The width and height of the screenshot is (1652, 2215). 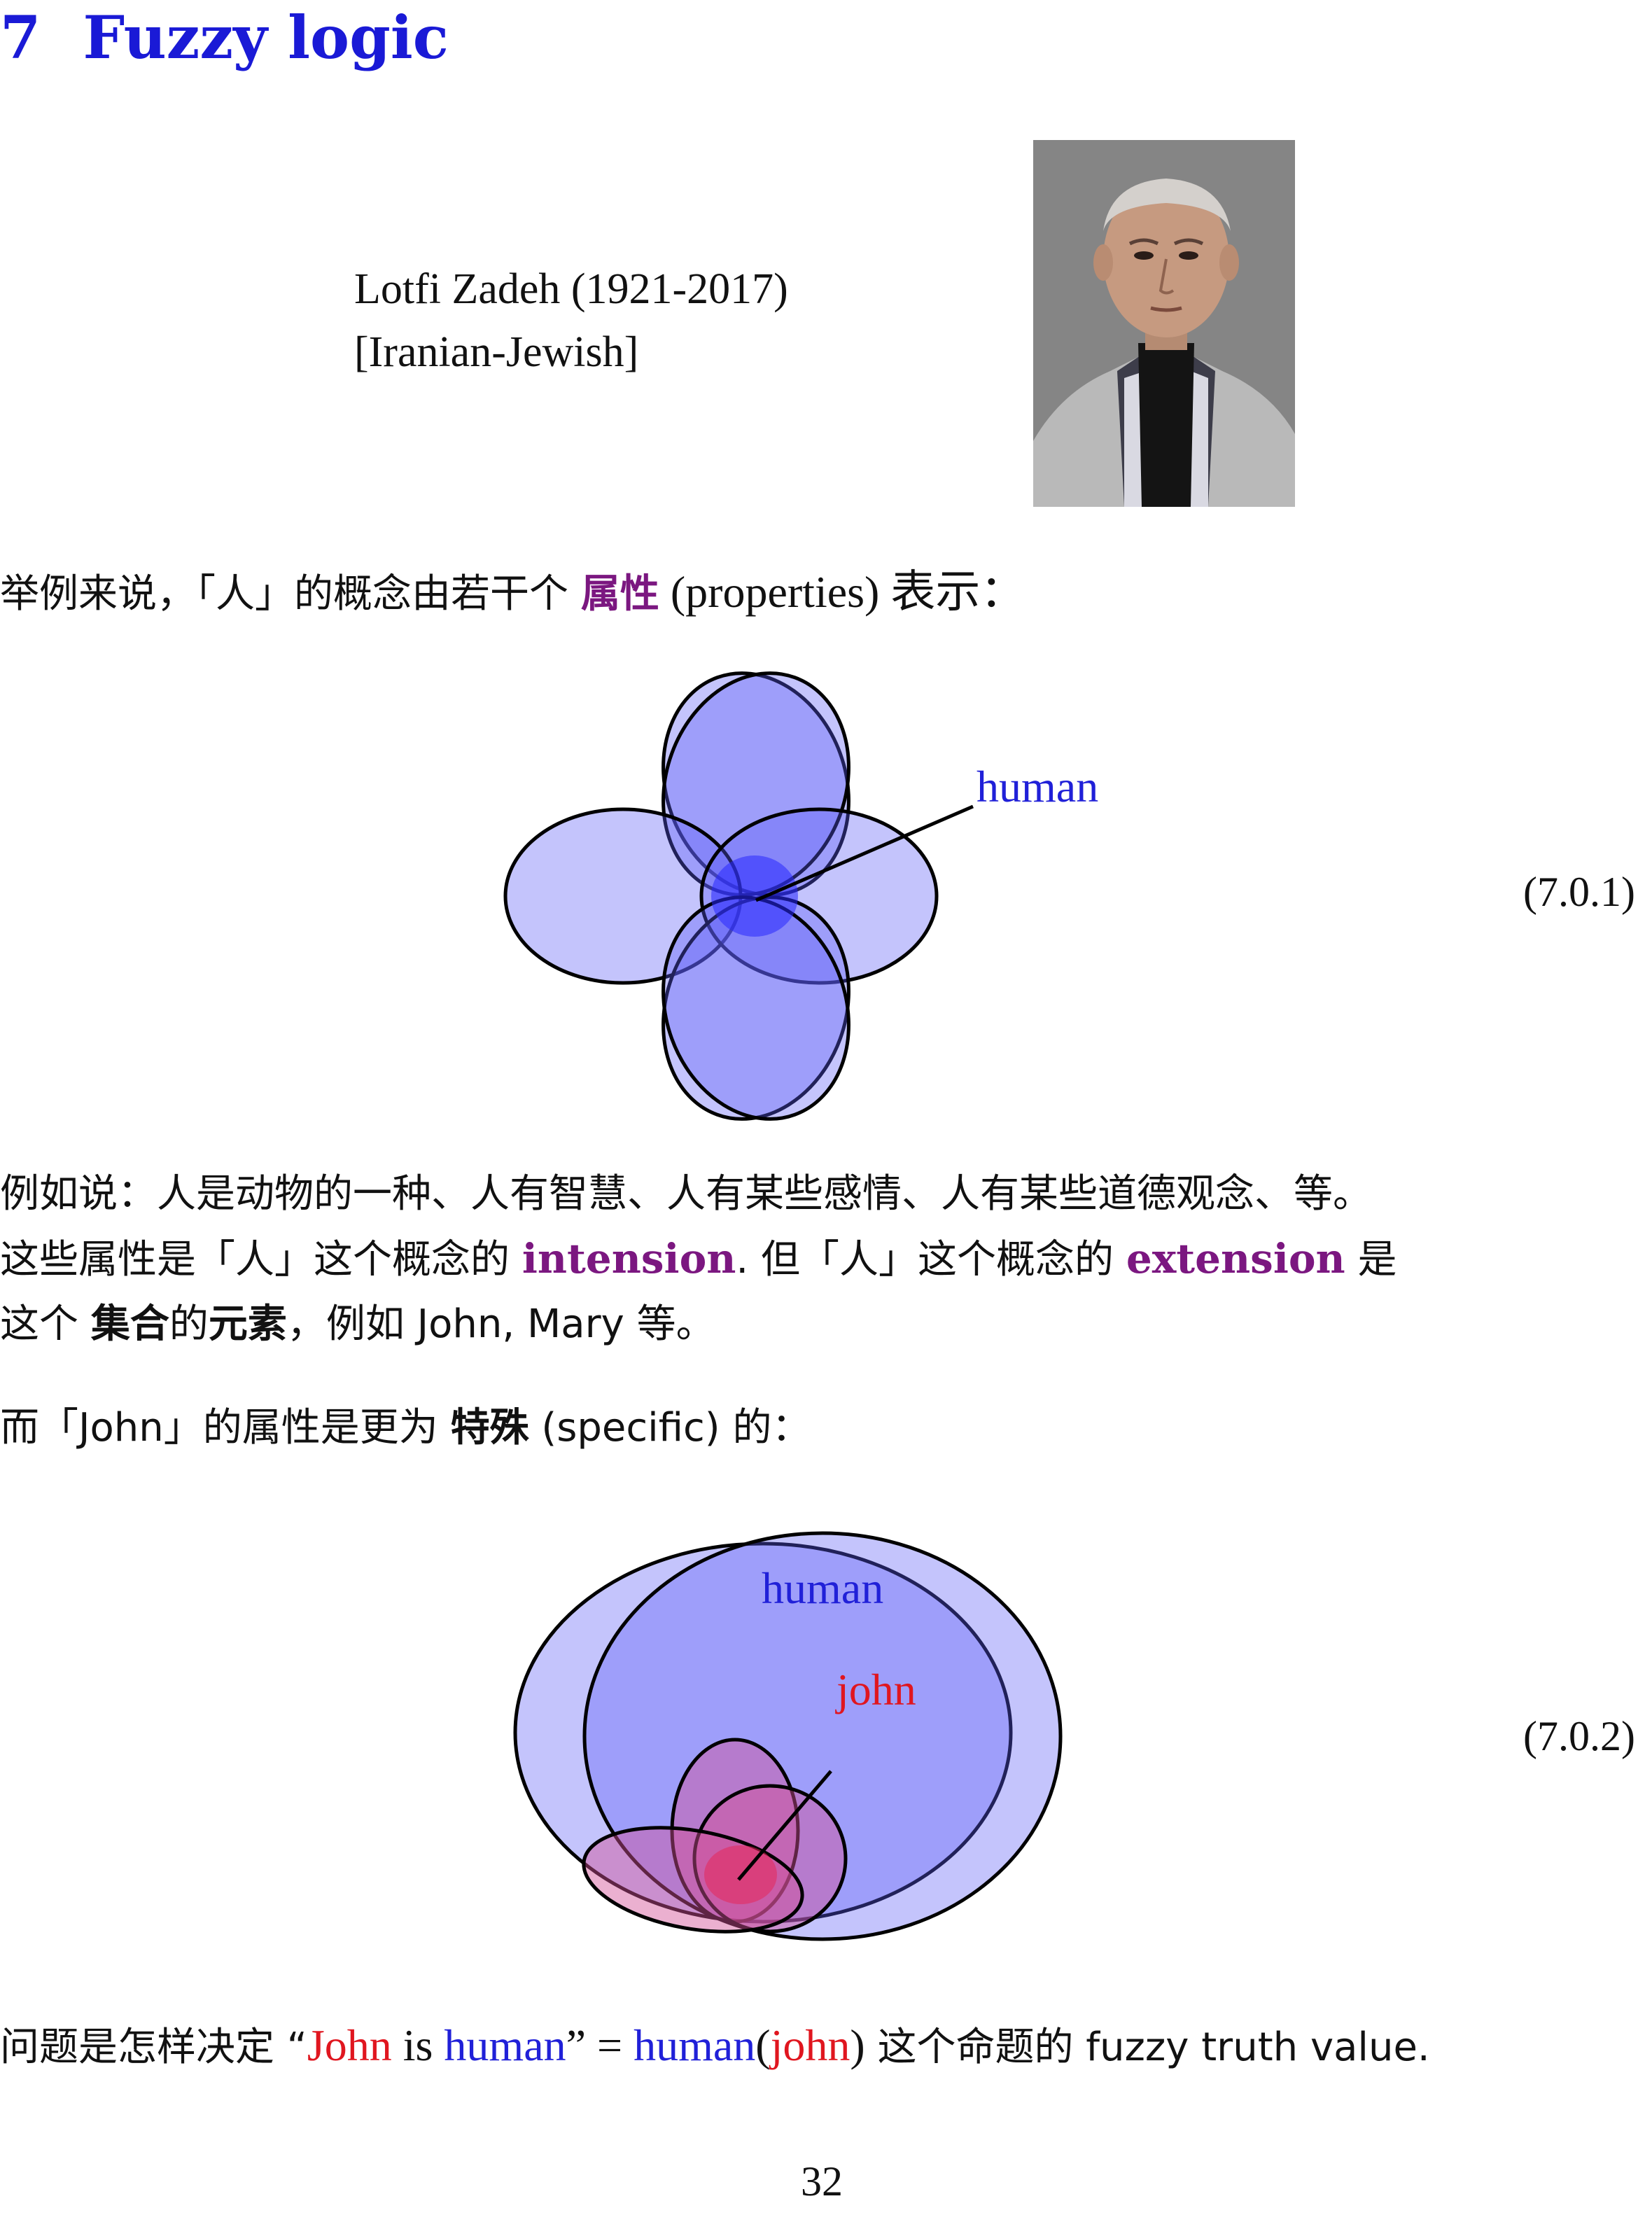 What do you see at coordinates (129, 1324) in the screenshot?
I see `term-set: 集合` at bounding box center [129, 1324].